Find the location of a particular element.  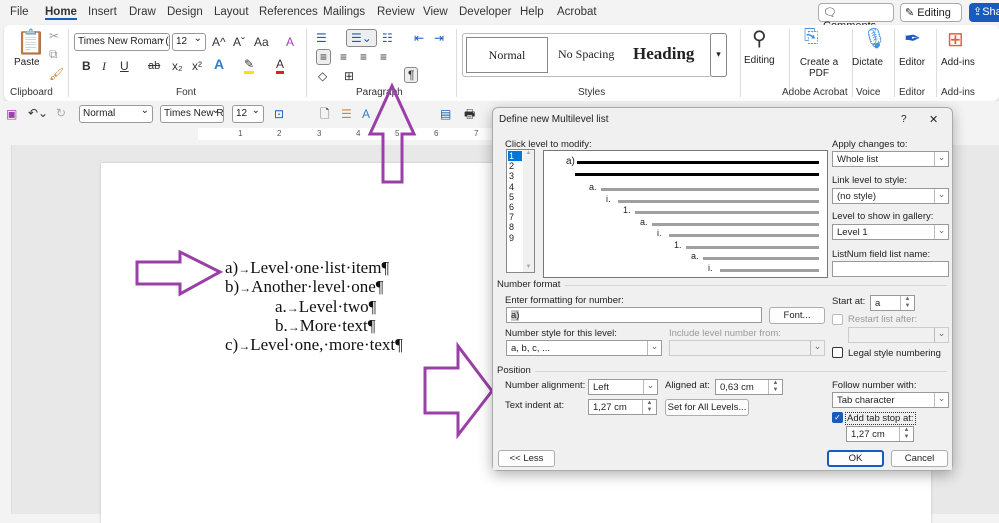

include-level-label: Include level number from: is located at coordinates (725, 333).